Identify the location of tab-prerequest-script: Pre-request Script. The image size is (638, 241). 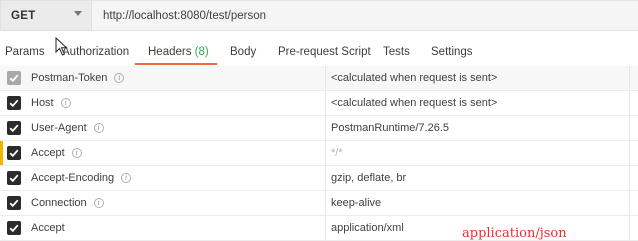
(324, 52).